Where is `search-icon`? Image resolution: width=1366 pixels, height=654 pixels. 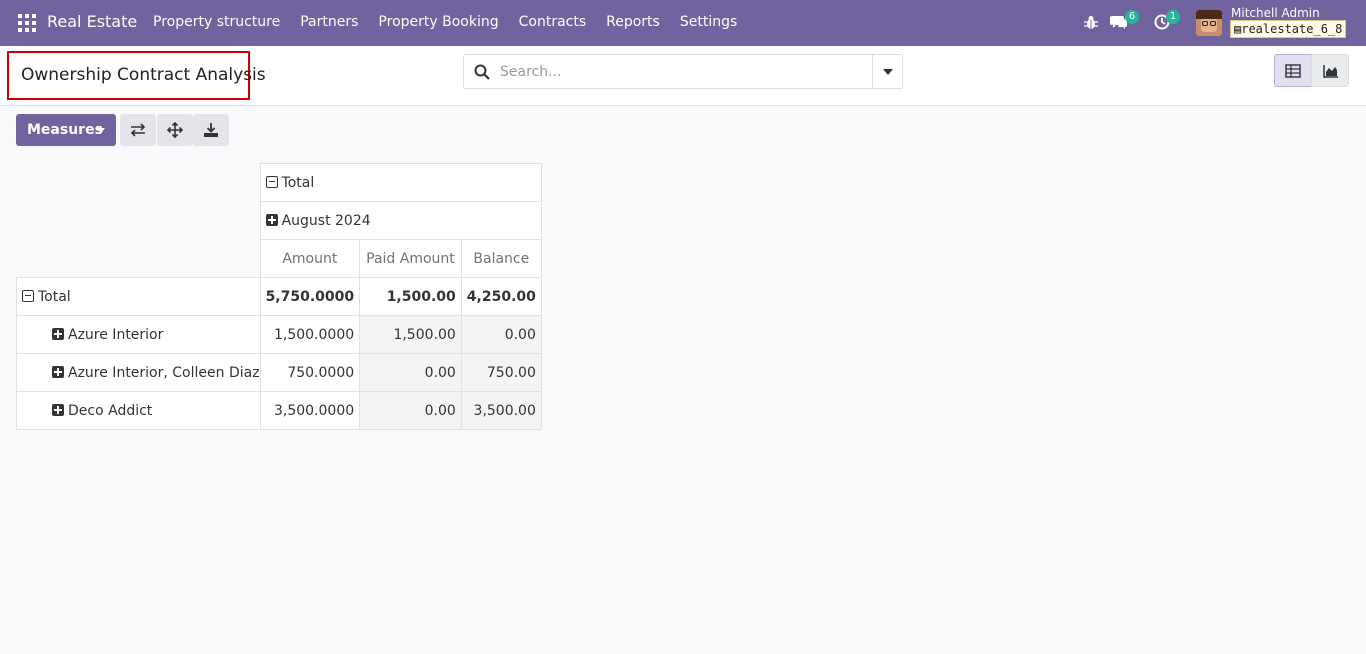 search-icon is located at coordinates (482, 72).